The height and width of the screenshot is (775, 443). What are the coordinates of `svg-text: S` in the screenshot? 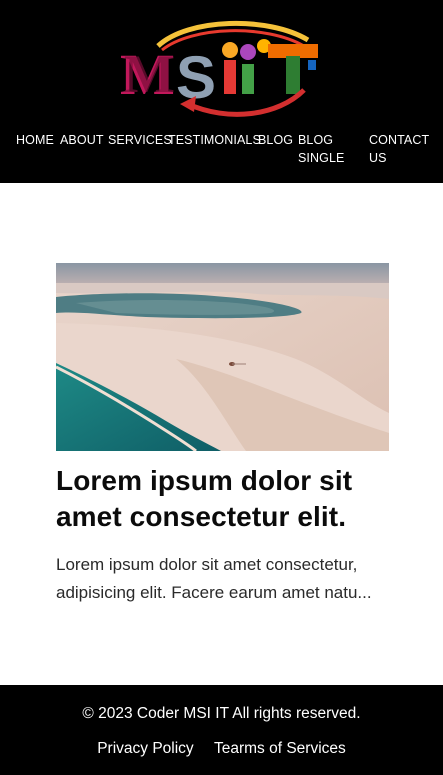 It's located at (196, 77).